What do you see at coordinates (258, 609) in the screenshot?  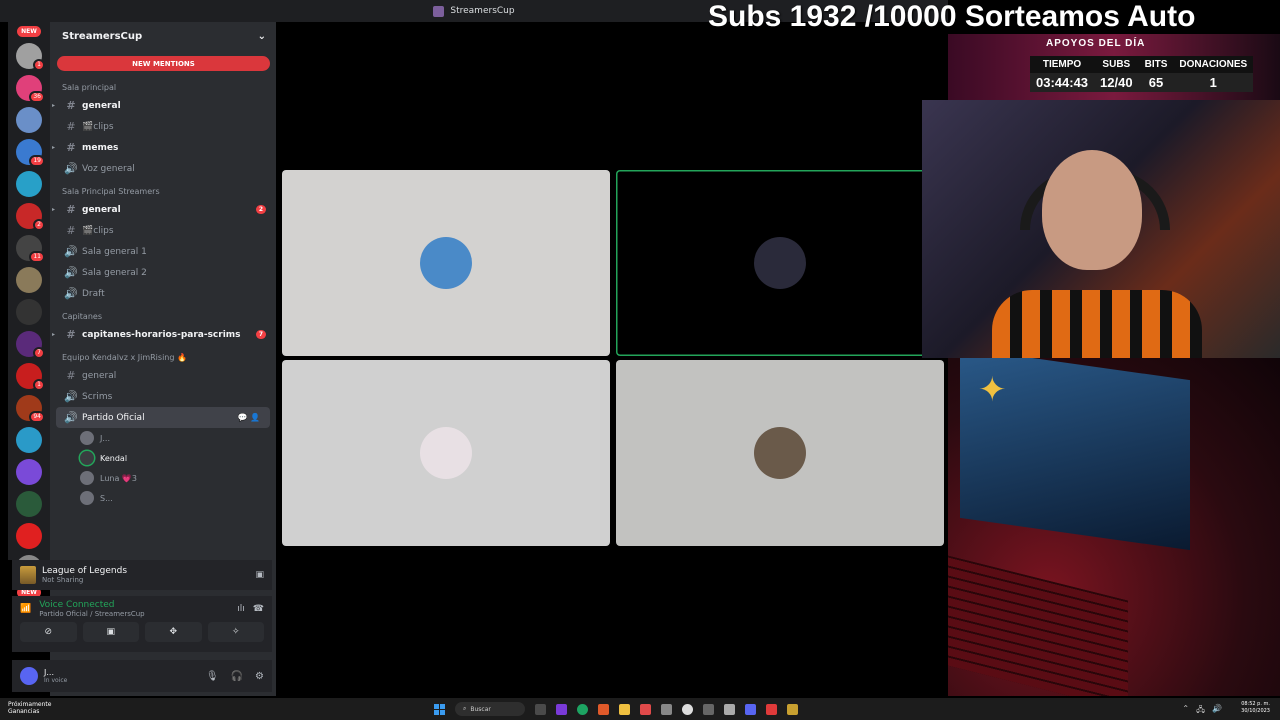 I see `disconnect-icon: ☎` at bounding box center [258, 609].